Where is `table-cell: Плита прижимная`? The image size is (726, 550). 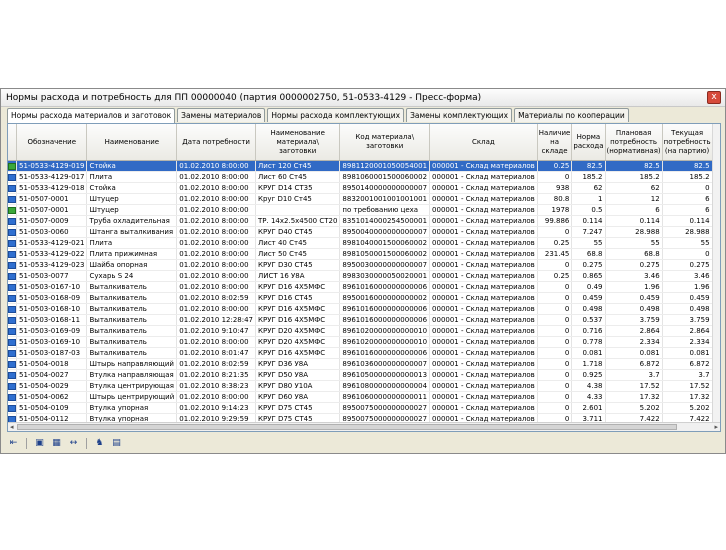
table-cell: Плита прижимная is located at coordinates (132, 254).